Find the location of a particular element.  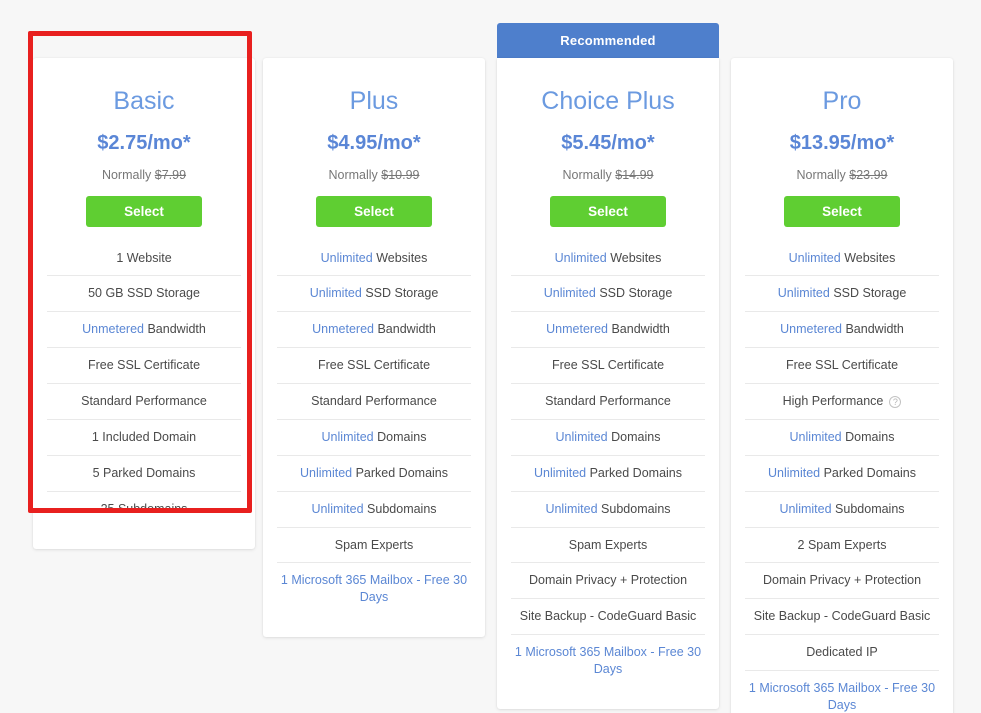

feature-row: High Performance? is located at coordinates (842, 402).